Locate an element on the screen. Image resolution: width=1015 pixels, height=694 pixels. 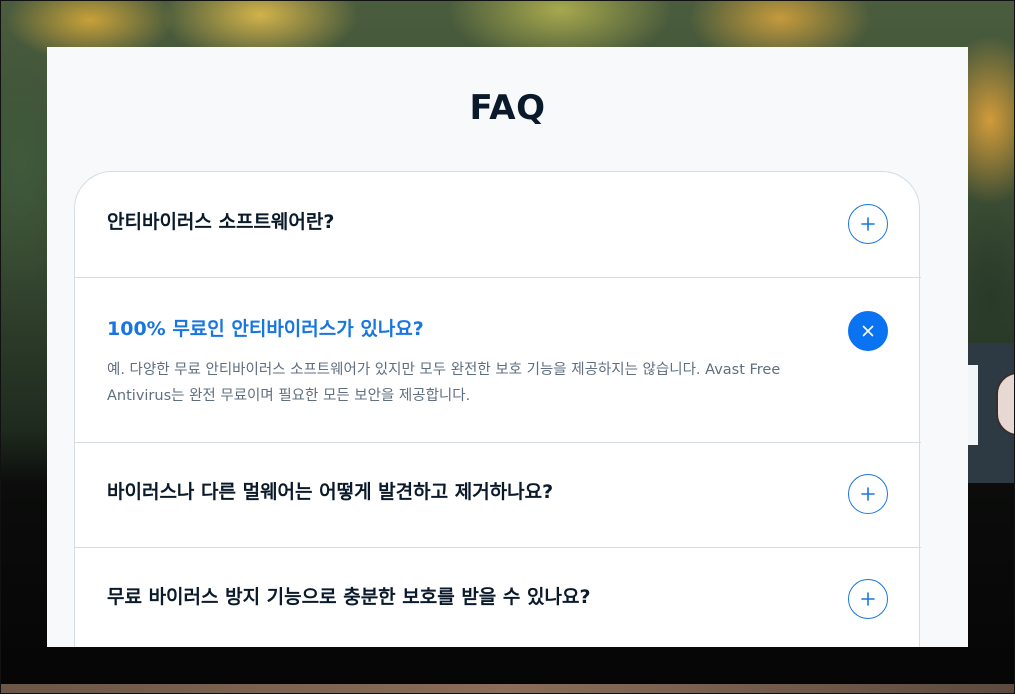
faq-question: 바이러스나 다른 멀웨어는 어떻게 발견하고 제거하나요? is located at coordinates (330, 492).